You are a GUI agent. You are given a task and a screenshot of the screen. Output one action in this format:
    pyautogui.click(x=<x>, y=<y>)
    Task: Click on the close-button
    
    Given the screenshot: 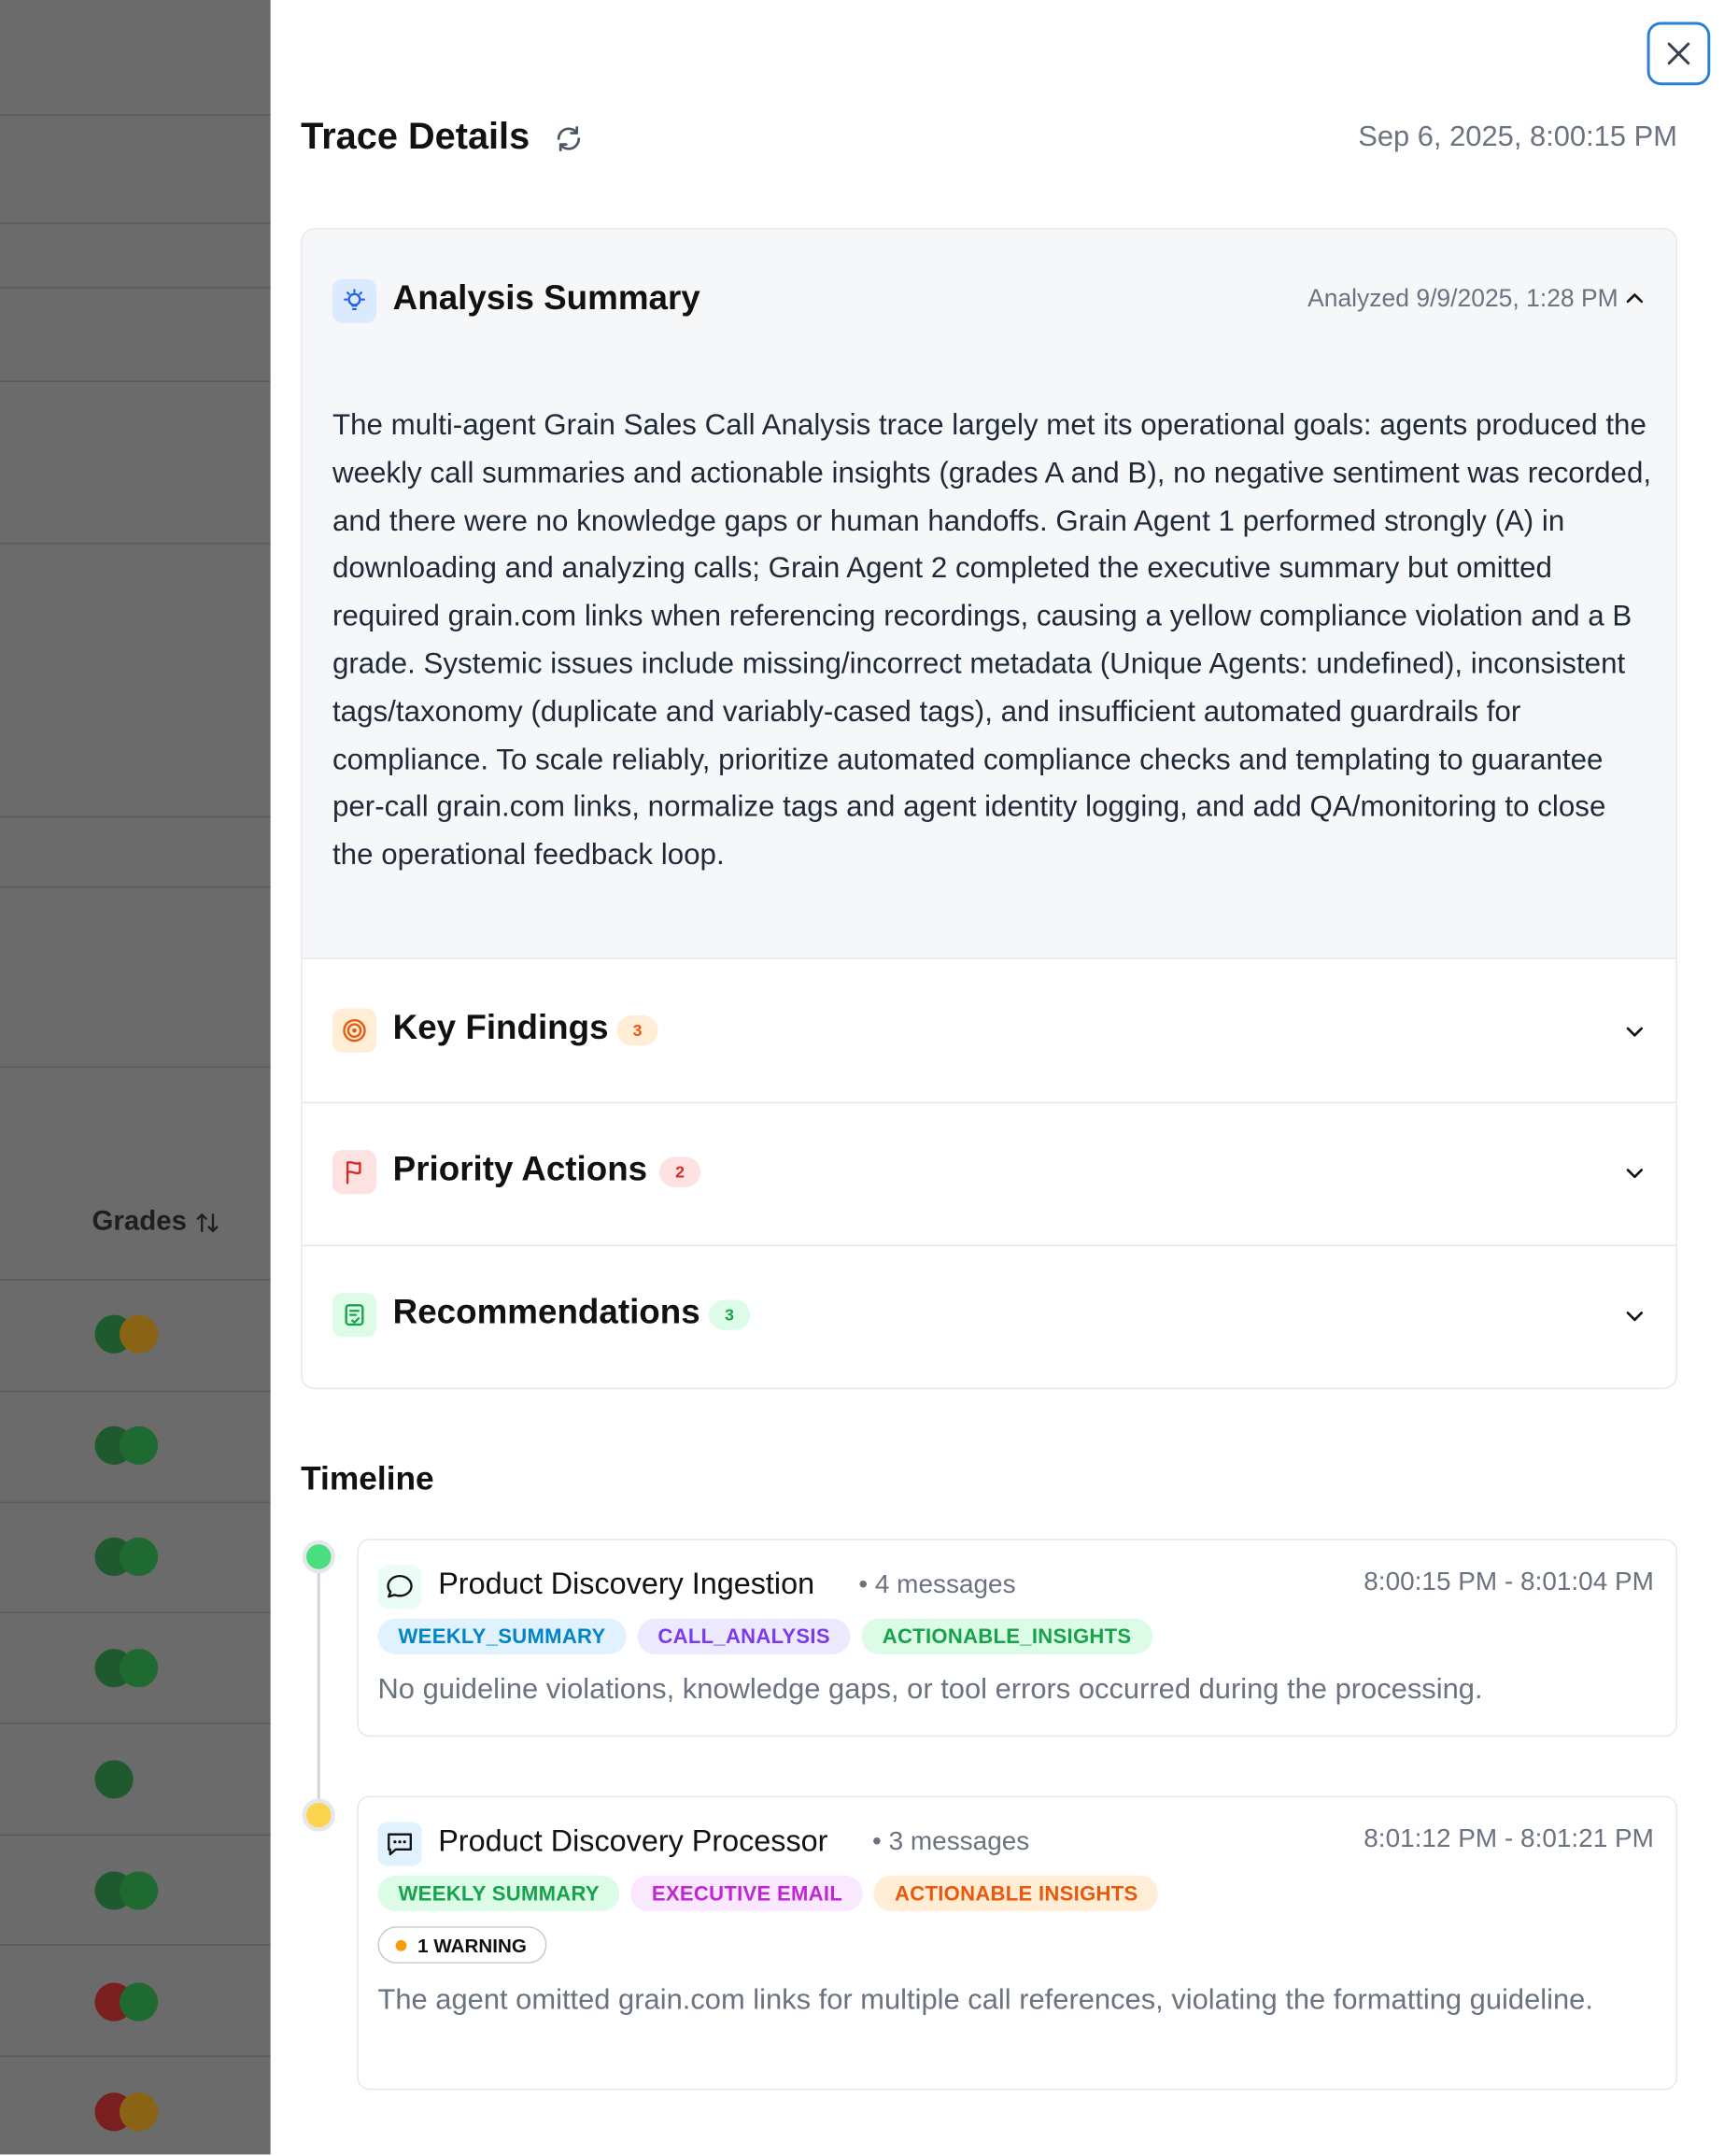 What is the action you would take?
    pyautogui.click(x=1678, y=53)
    